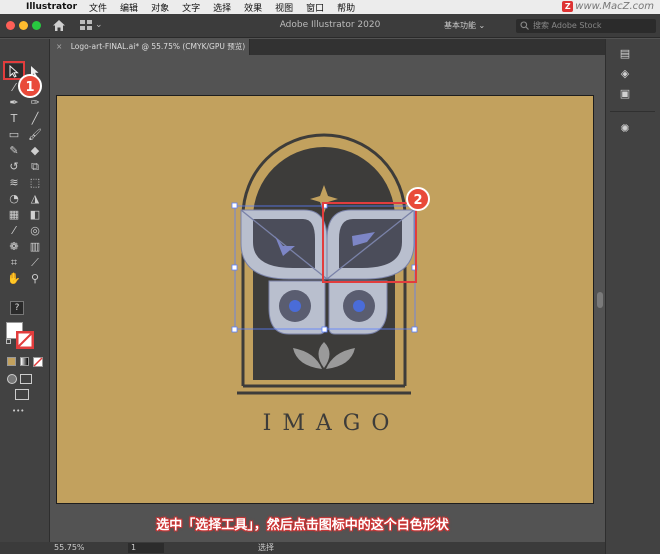 The width and height of the screenshot is (660, 554). I want to click on curvature-tool: ✑, so click(35, 103).